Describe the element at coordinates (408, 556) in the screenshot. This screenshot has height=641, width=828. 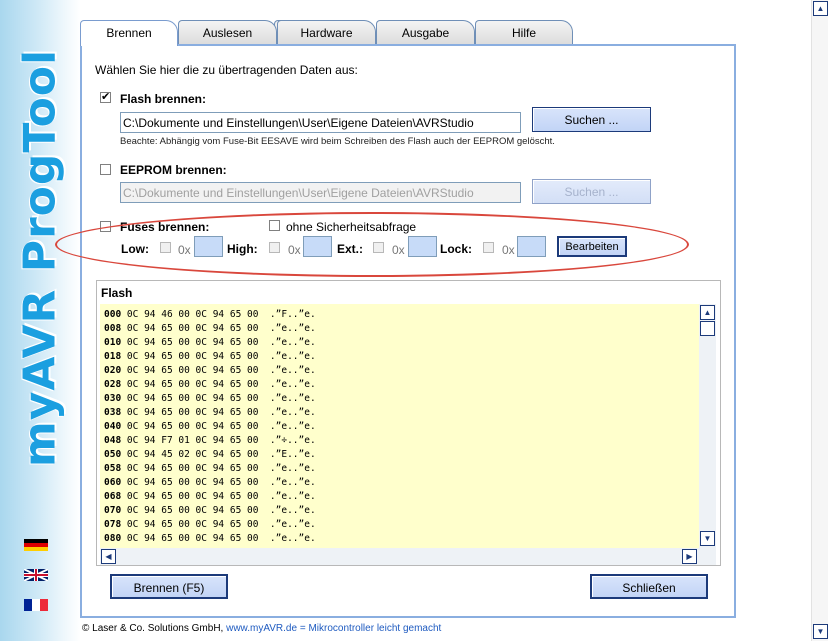
I see `horizontal-scrollbar: ◀ ▶` at that location.